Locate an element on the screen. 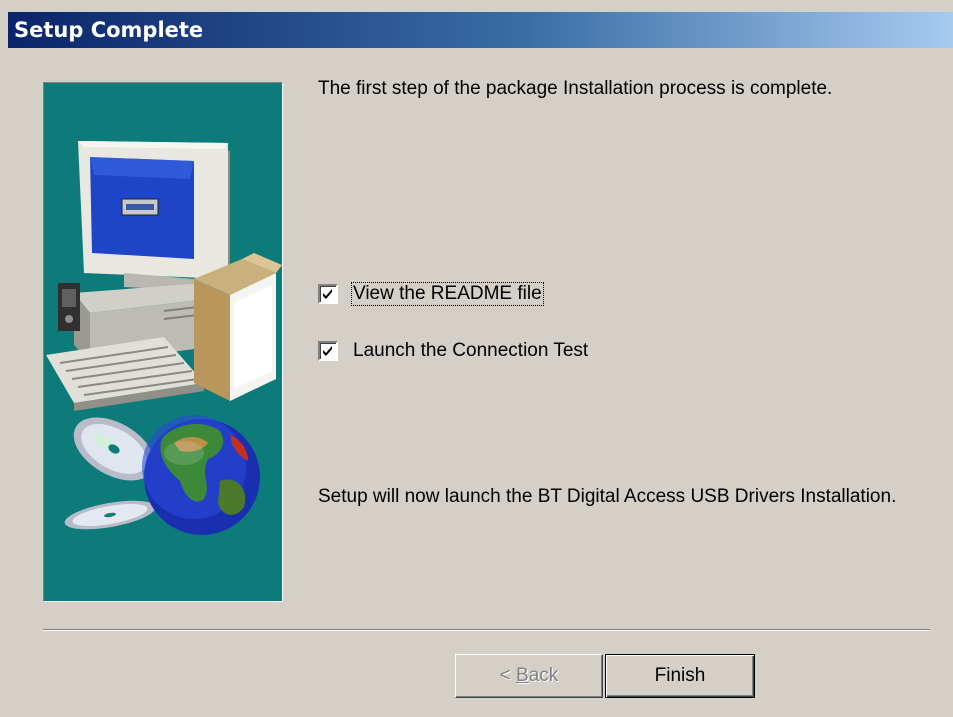 This screenshot has width=953, height=717. readme-checkbox is located at coordinates (328, 294).